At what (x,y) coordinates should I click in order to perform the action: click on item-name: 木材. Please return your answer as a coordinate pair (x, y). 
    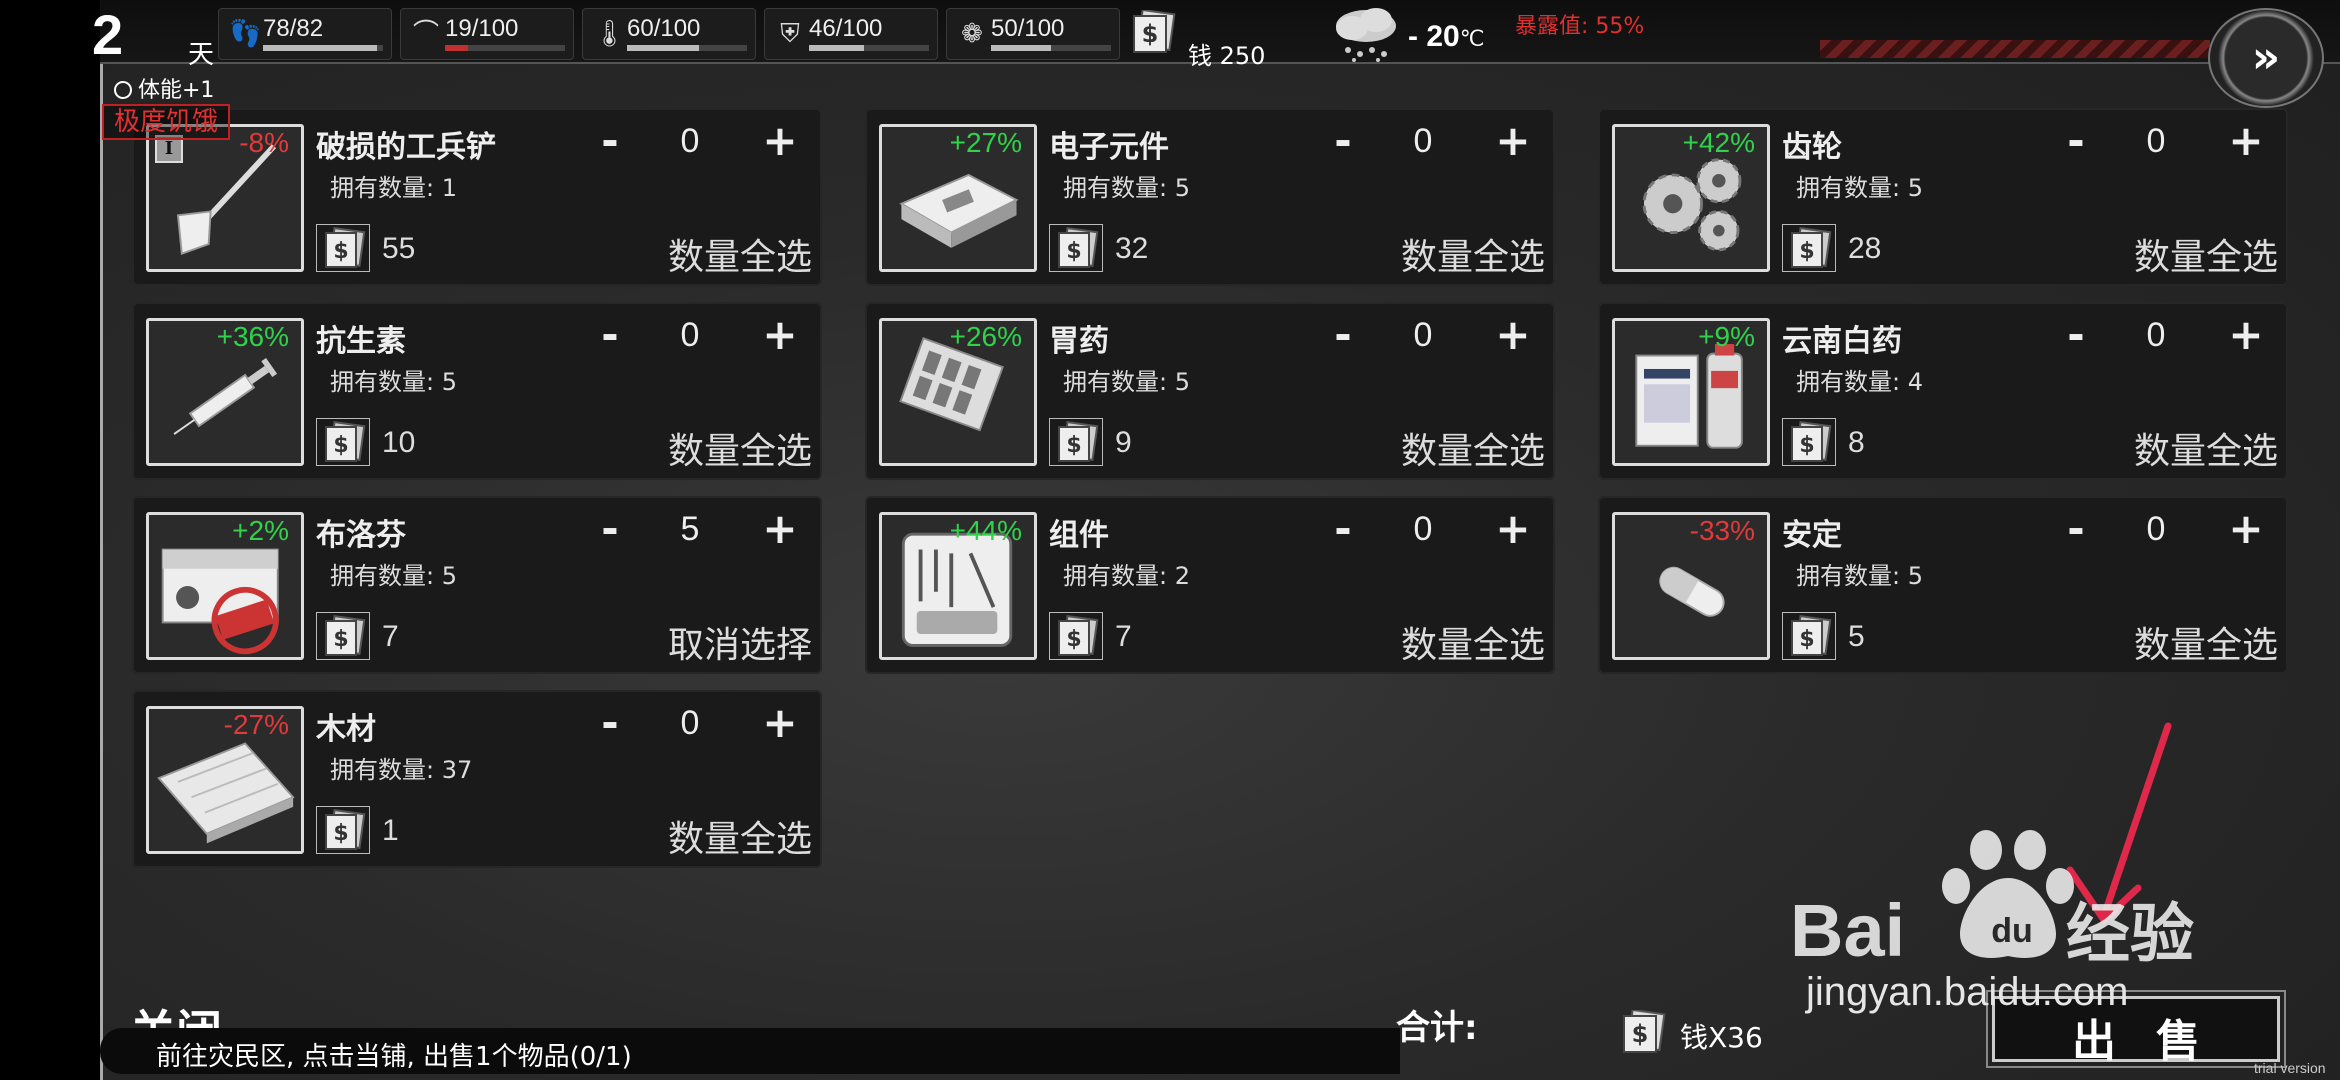
    Looking at the image, I should click on (346, 729).